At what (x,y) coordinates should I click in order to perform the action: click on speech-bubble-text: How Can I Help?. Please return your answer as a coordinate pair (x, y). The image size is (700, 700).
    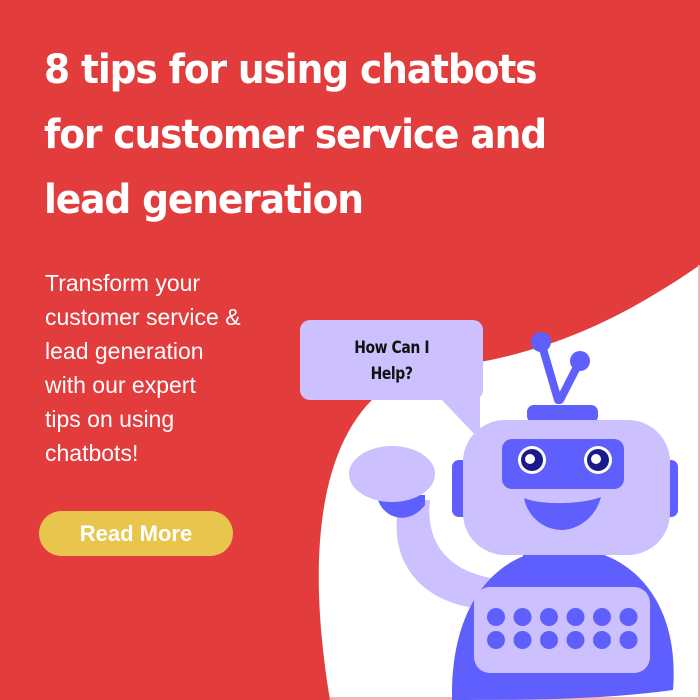
    Looking at the image, I should click on (392, 361).